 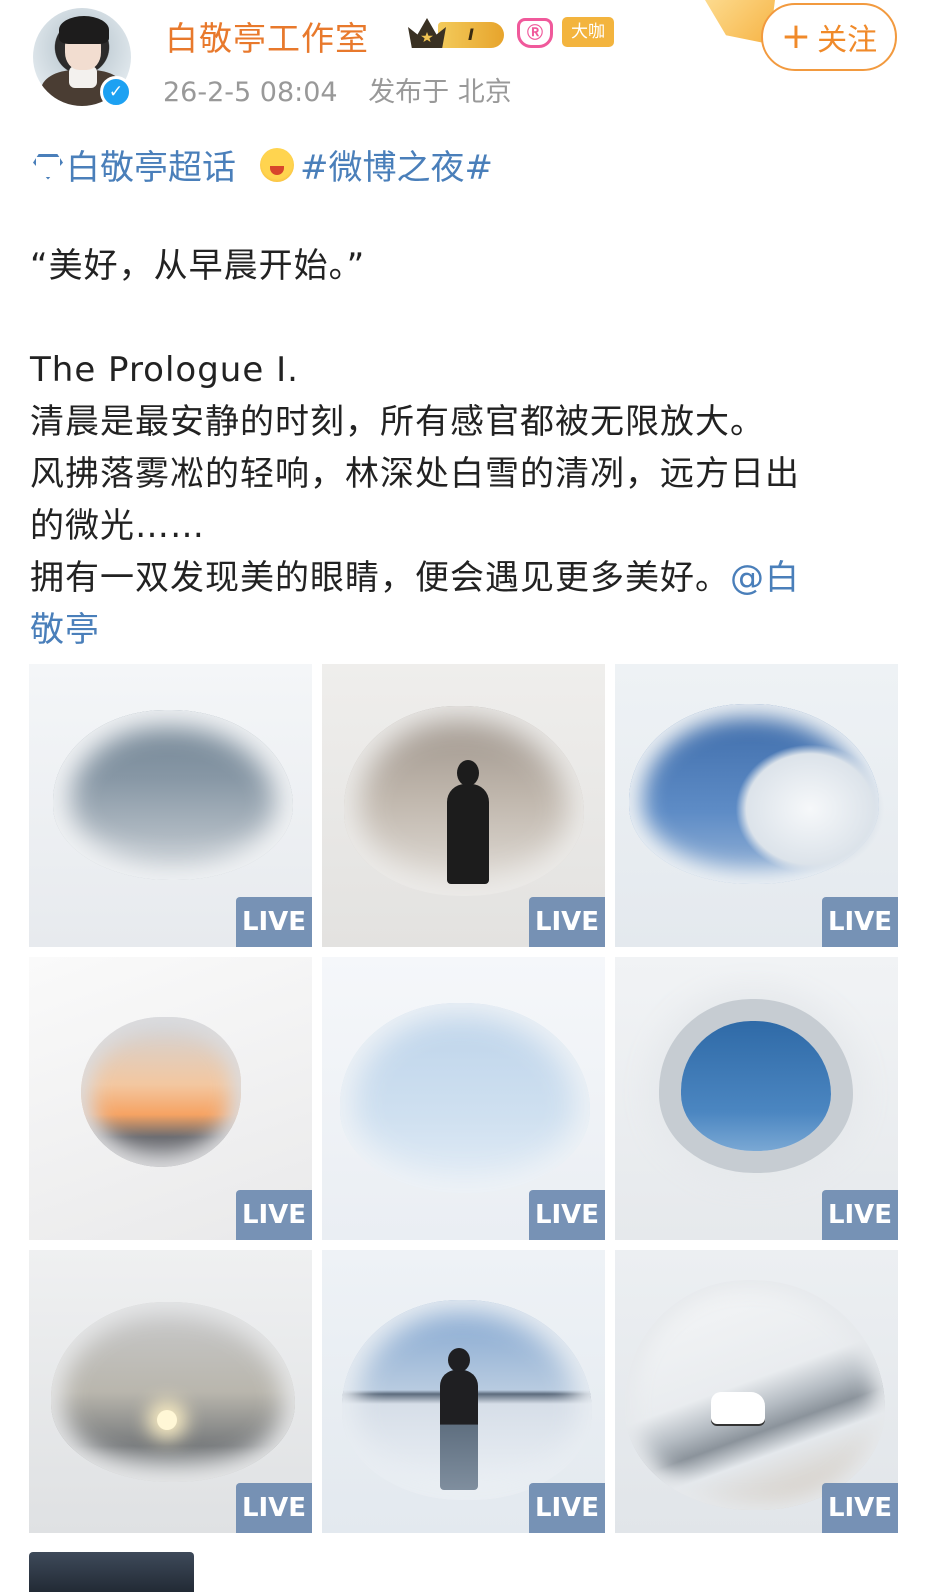 I want to click on next-post-thumbnail, so click(x=111, y=1572).